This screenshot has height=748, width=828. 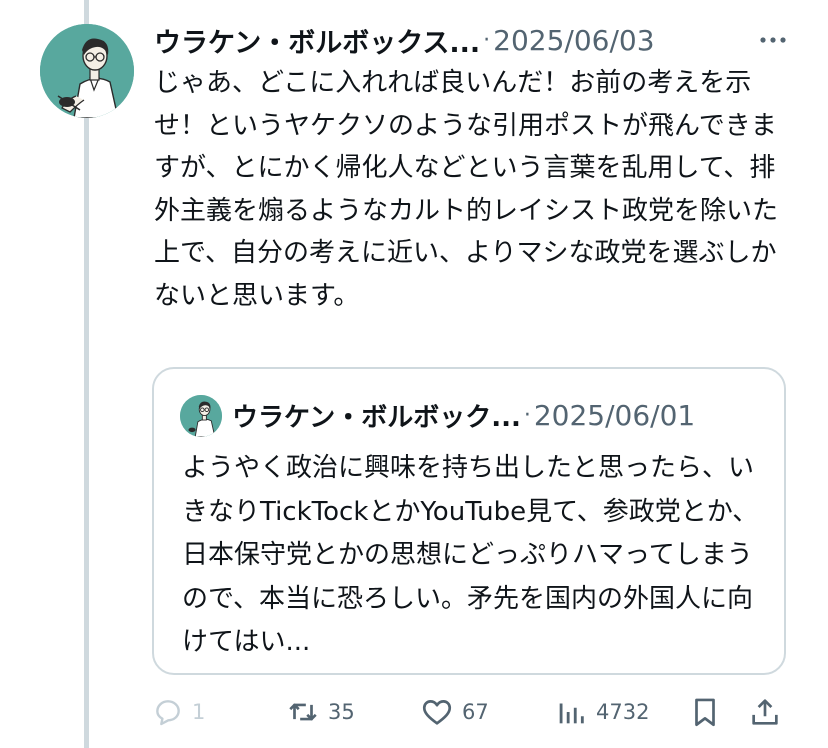 I want to click on views-count: 4732, so click(x=623, y=712).